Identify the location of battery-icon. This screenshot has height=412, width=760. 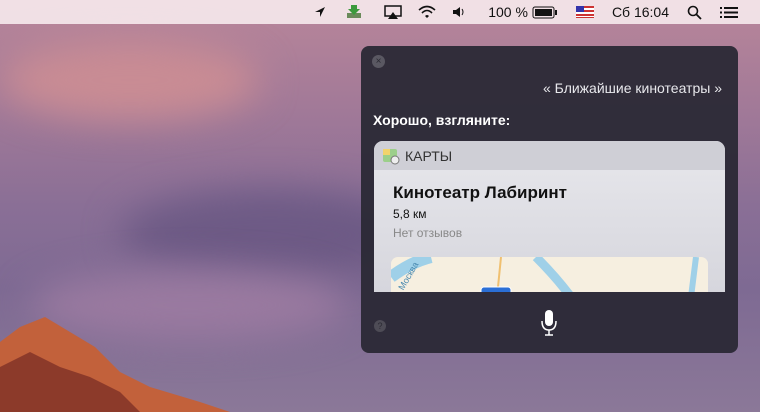
(545, 12).